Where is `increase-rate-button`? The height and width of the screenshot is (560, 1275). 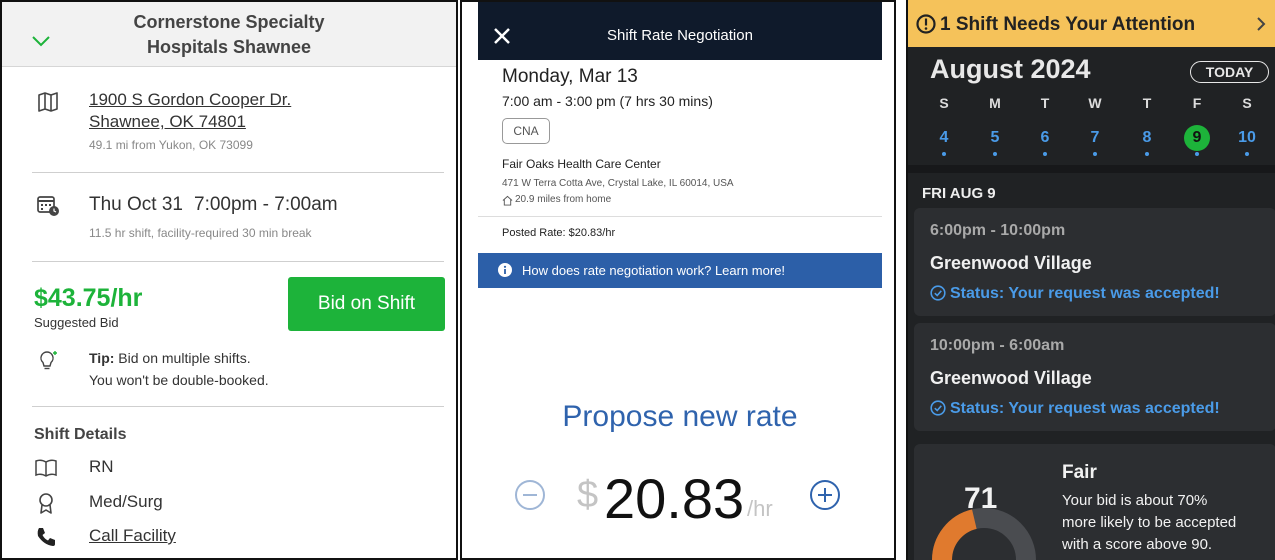 increase-rate-button is located at coordinates (825, 495).